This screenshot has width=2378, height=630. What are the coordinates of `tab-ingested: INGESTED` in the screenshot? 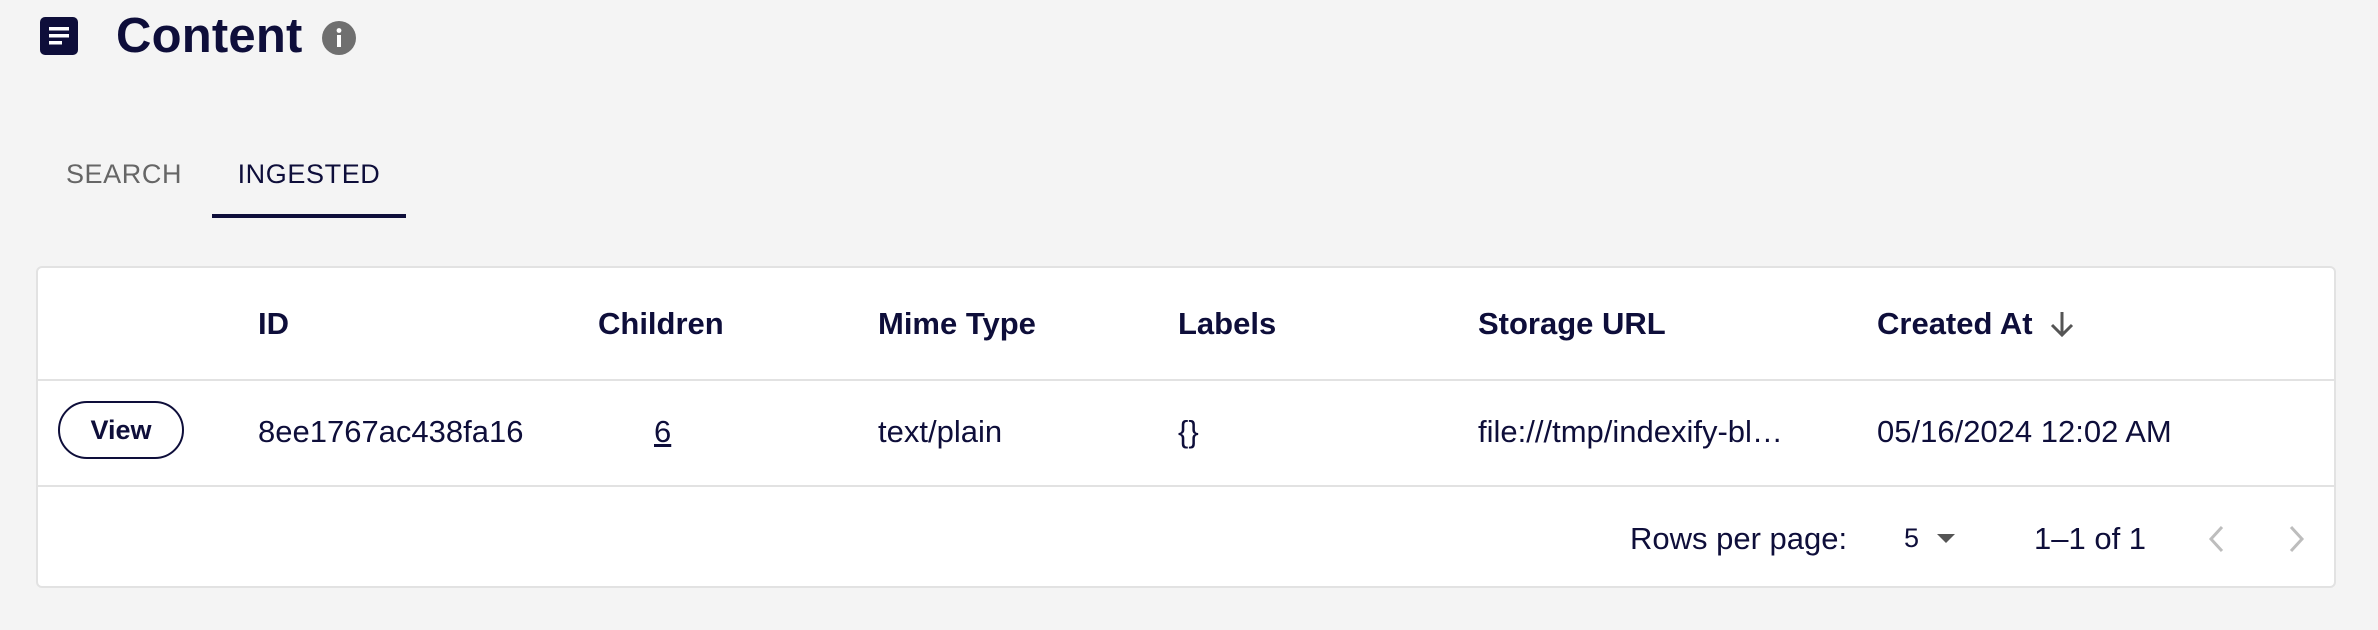 It's located at (309, 174).